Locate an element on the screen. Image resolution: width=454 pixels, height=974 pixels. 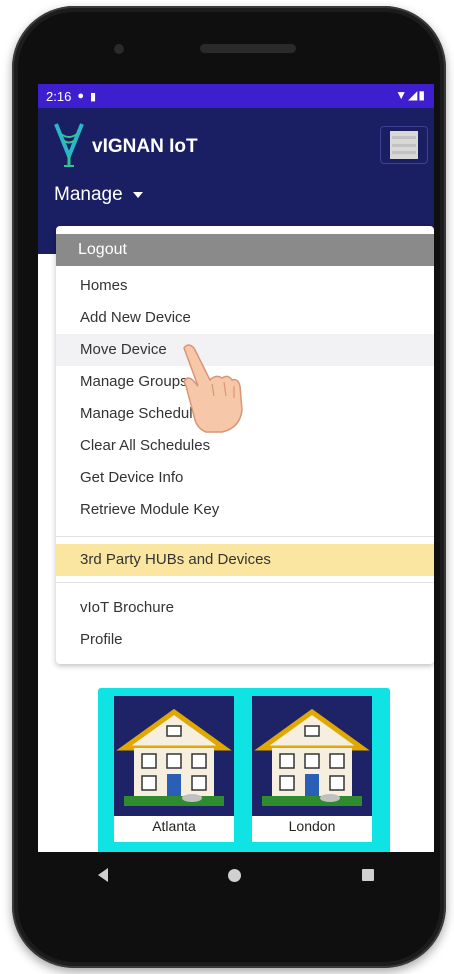
recents-icon is located at coordinates (367, 875).